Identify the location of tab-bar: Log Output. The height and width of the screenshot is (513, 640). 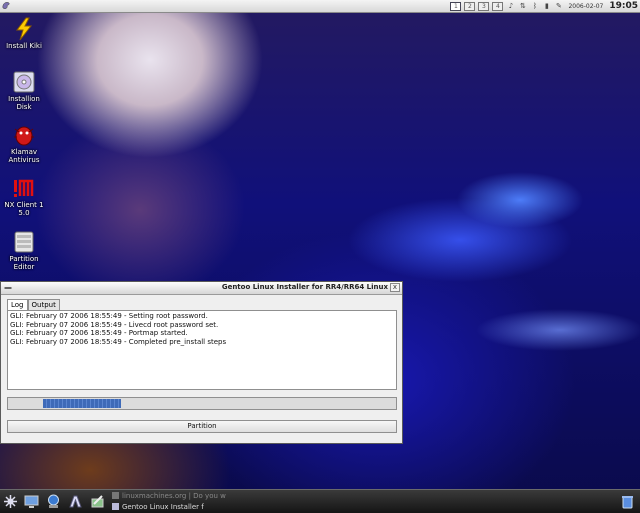
(33, 304).